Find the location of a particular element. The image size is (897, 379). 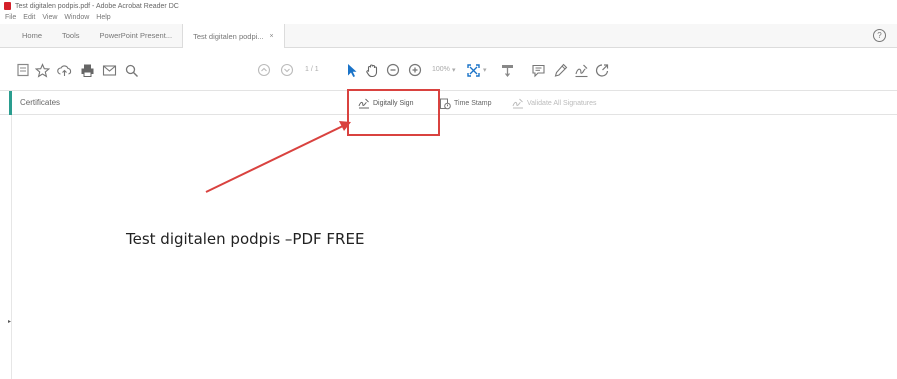

tab-tools-label: Tools is located at coordinates (71, 35).